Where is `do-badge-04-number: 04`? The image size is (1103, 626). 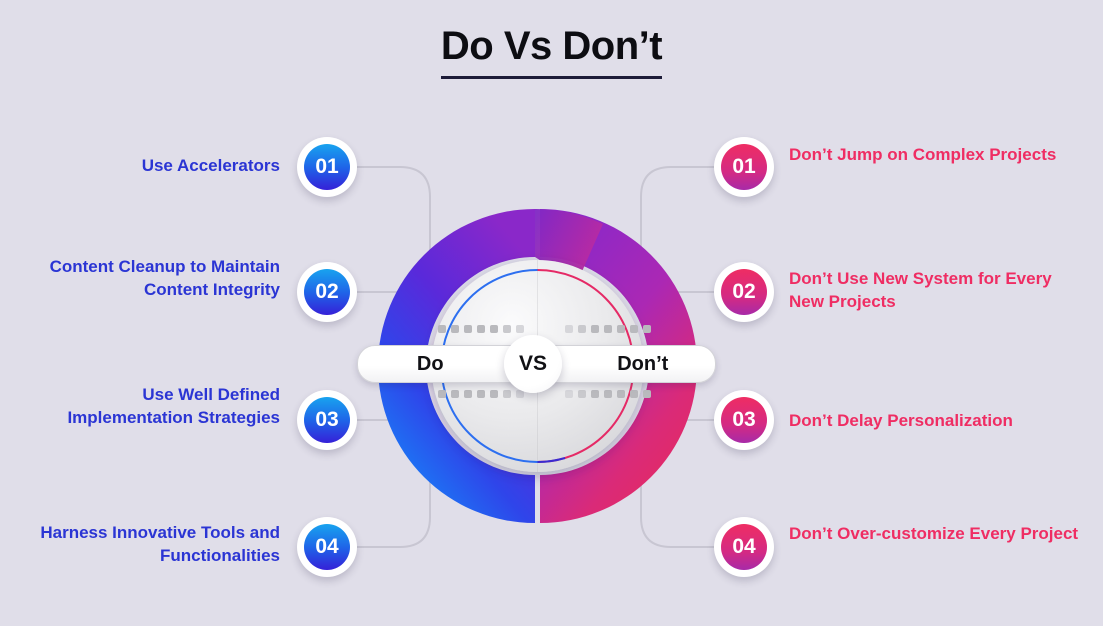
do-badge-04-number: 04 is located at coordinates (327, 547).